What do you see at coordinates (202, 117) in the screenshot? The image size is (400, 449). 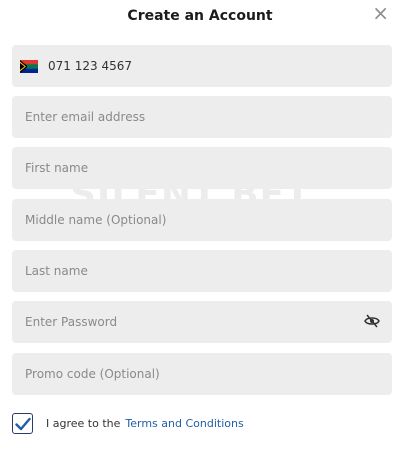 I see `email-field: Enter email address` at bounding box center [202, 117].